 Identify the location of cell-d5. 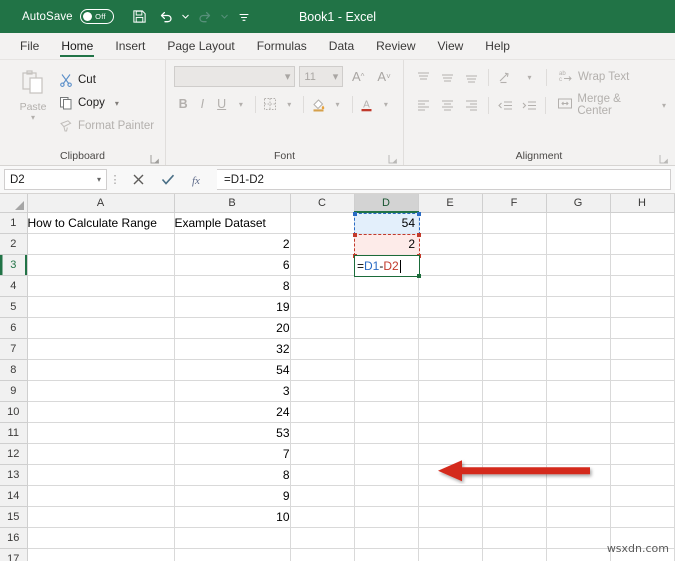
(386, 307).